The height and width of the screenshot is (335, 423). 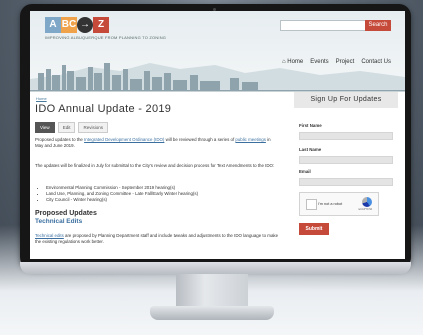 I want to click on tab-edit: Edit, so click(x=66, y=127).